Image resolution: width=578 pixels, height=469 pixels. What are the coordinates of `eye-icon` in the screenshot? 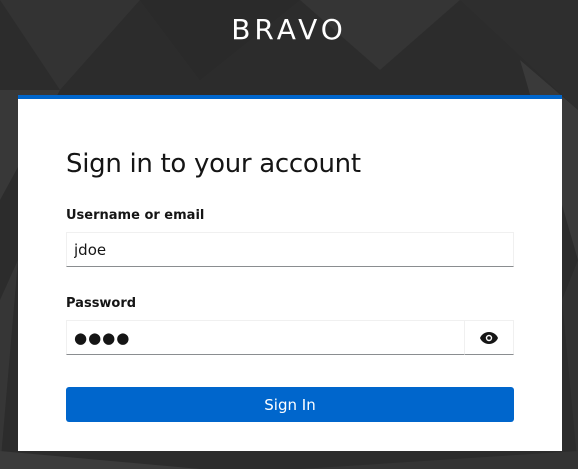 It's located at (489, 337).